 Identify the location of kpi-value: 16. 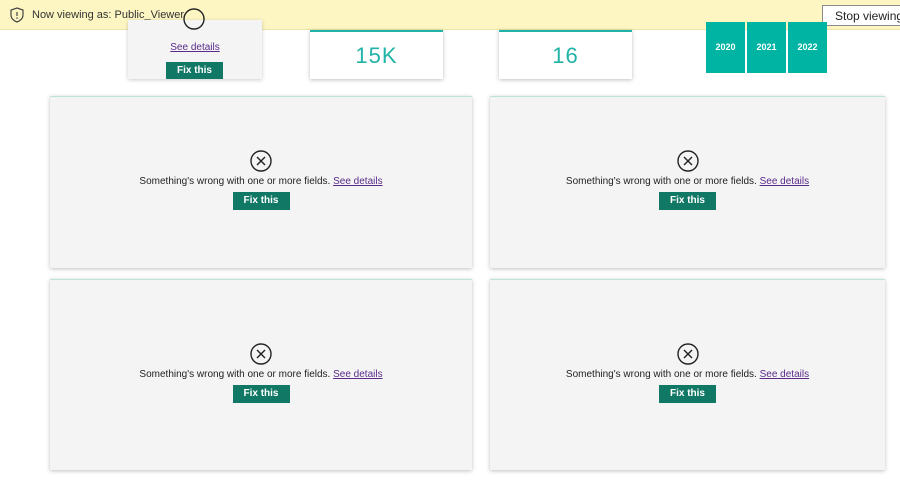
(565, 55).